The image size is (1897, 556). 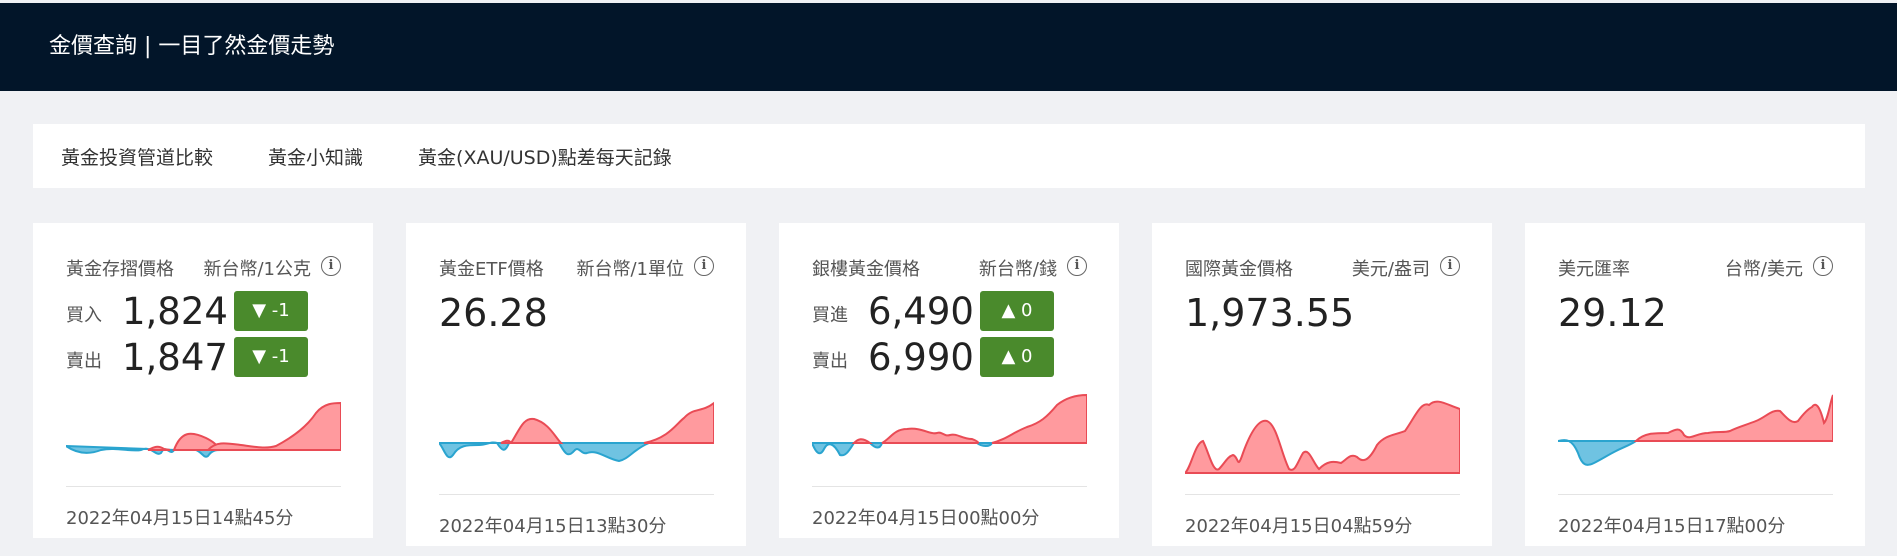 I want to click on card-title: 黃金存摺價格, so click(x=120, y=269).